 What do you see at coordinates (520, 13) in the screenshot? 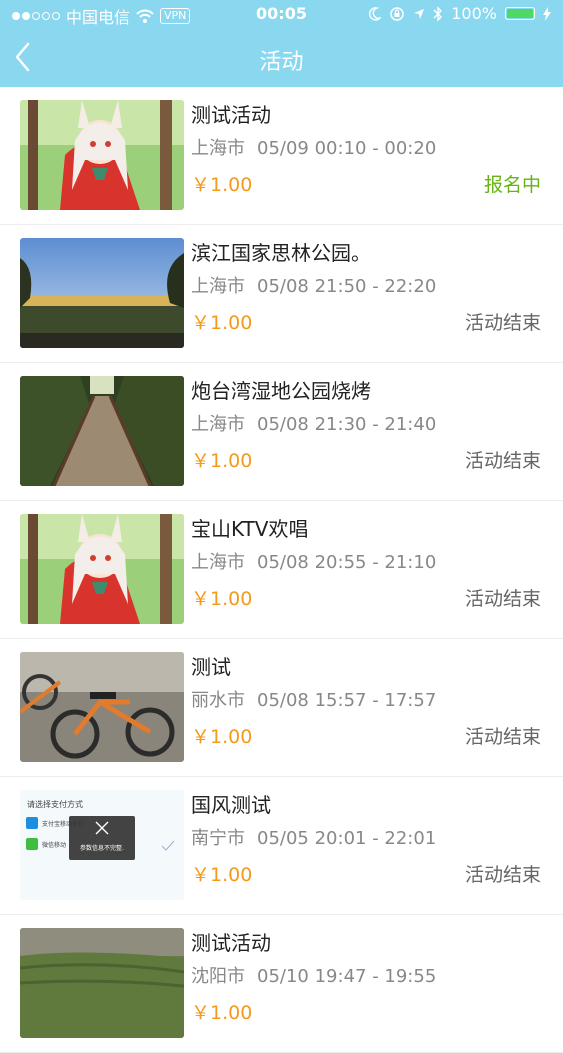
I see `battery-icon` at bounding box center [520, 13].